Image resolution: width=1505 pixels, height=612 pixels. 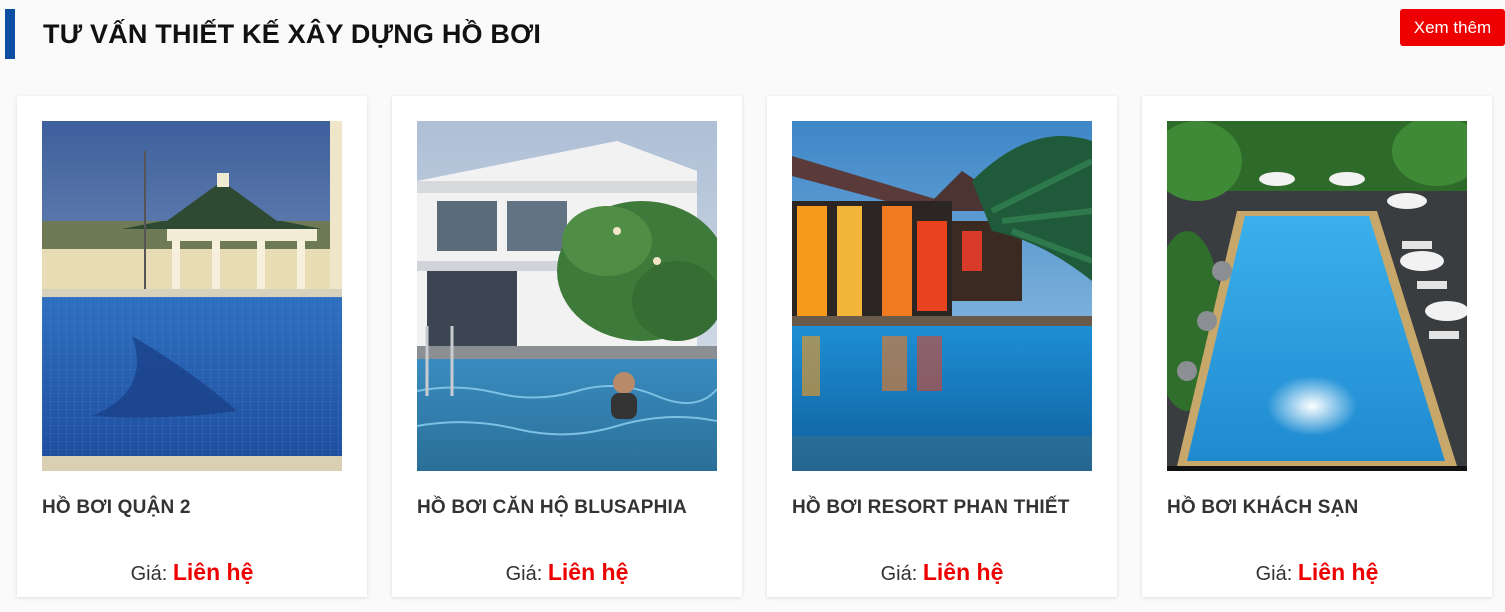 What do you see at coordinates (947, 508) in the screenshot?
I see `product-title: HỒ BƠI RESORT PHAN THIẾT` at bounding box center [947, 508].